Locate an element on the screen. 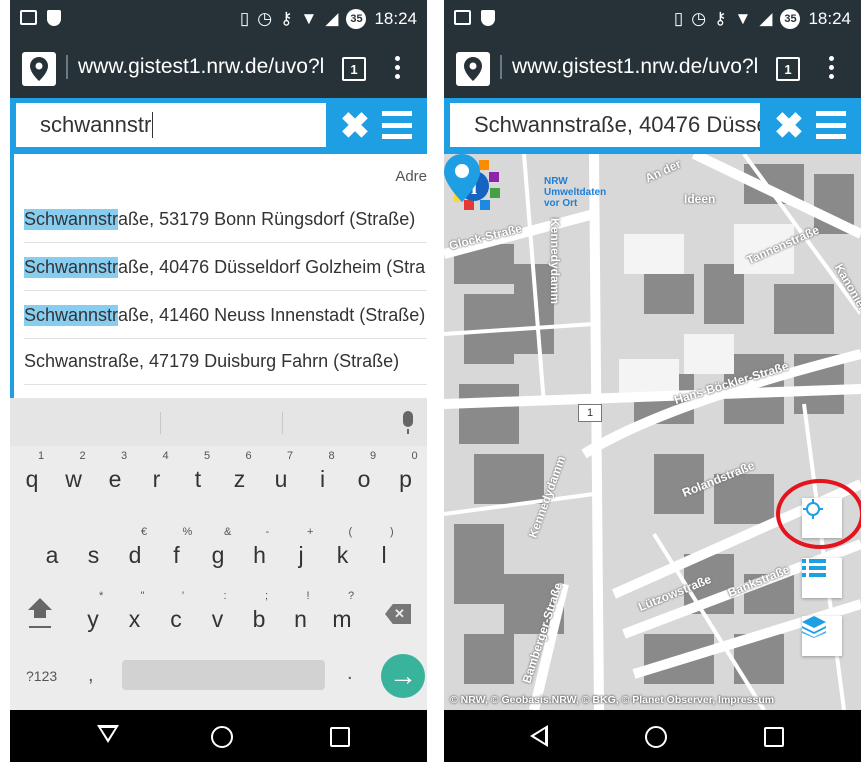 The height and width of the screenshot is (762, 861). layers-icon is located at coordinates (814, 627).